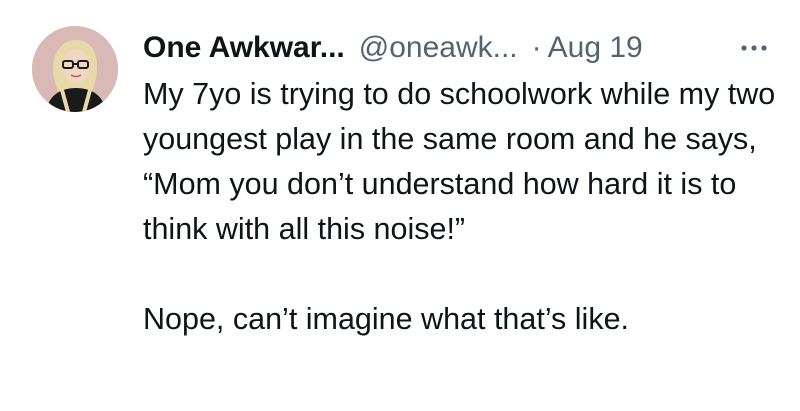 This screenshot has width=800, height=411. I want to click on author-avatar, so click(75, 69).